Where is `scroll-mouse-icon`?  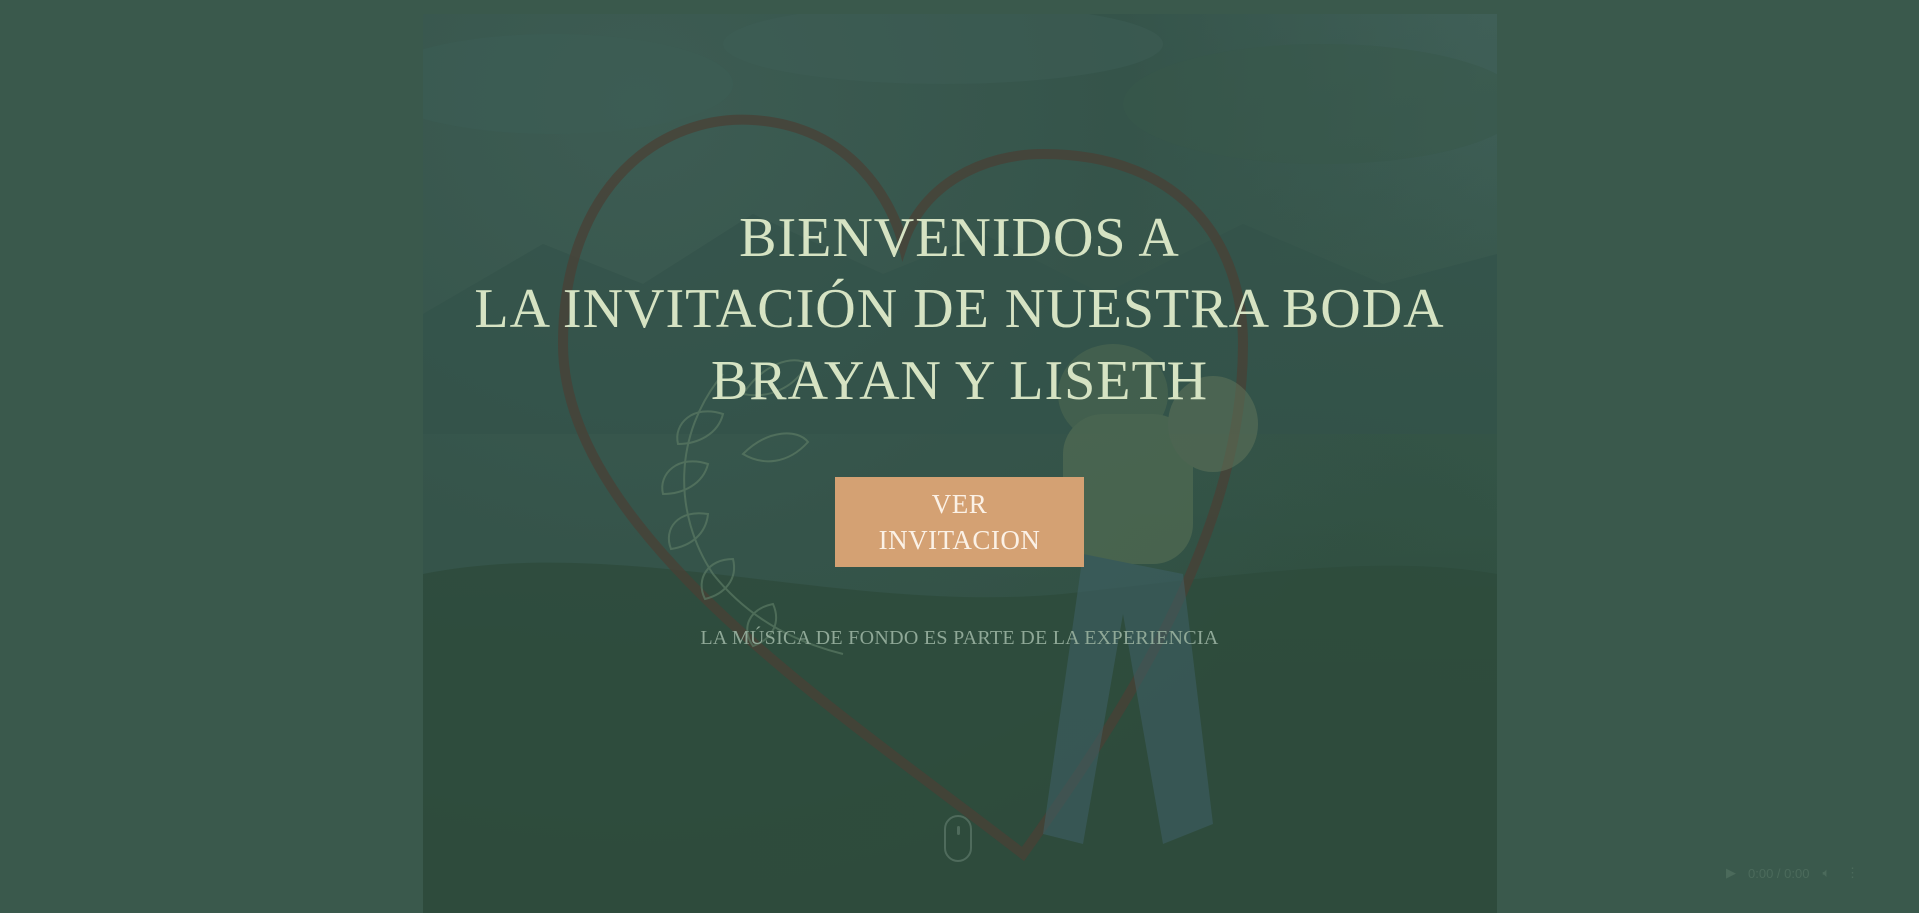 scroll-mouse-icon is located at coordinates (958, 838).